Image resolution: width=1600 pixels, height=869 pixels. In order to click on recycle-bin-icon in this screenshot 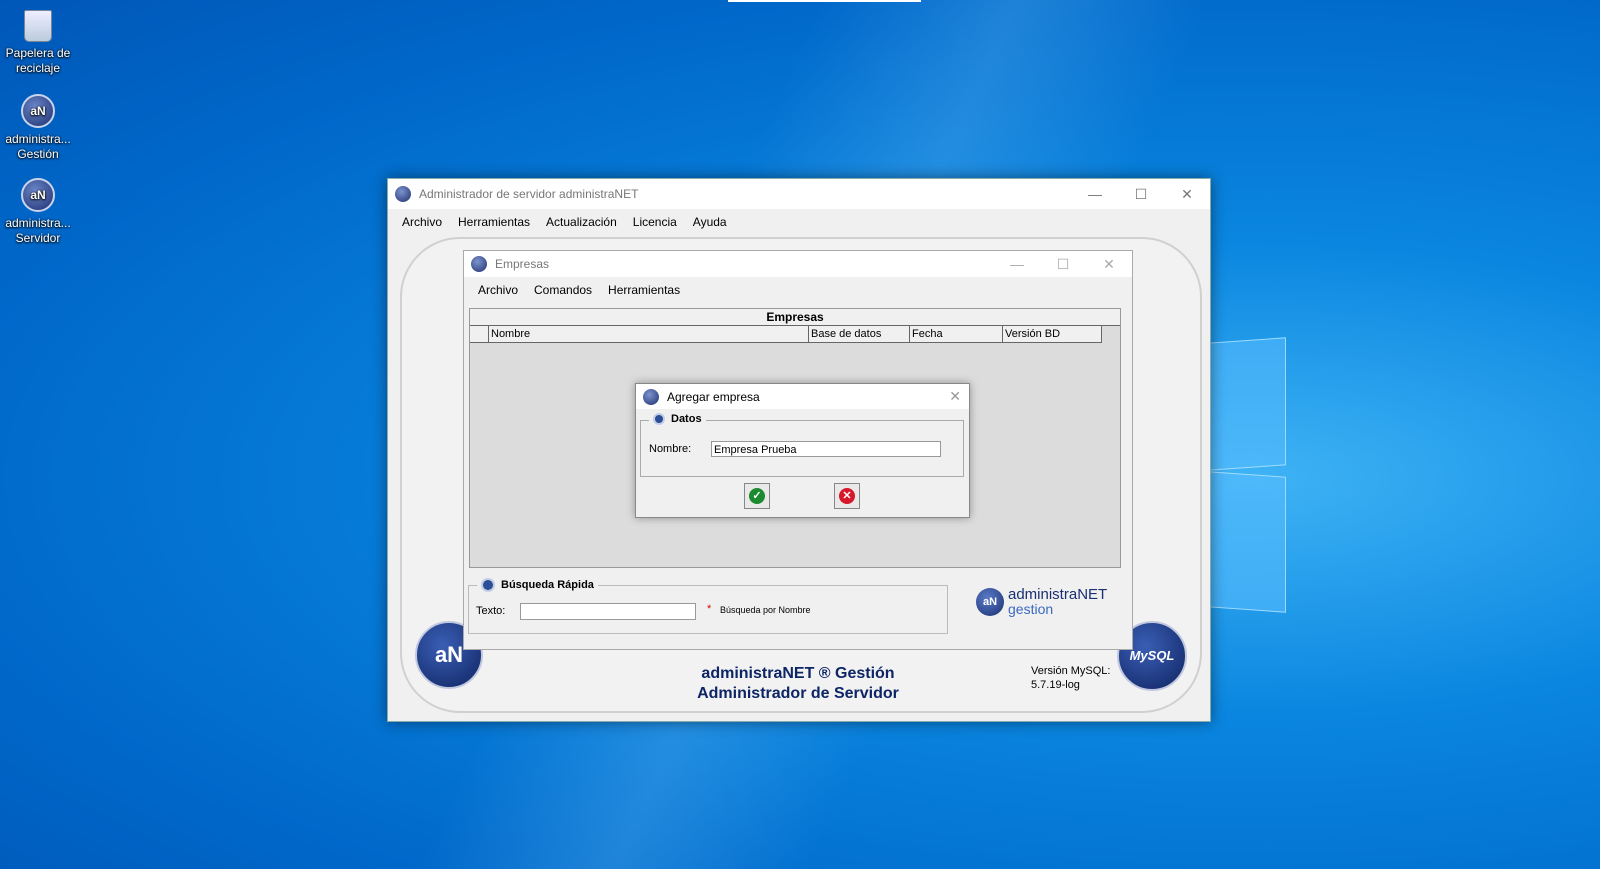, I will do `click(38, 26)`.